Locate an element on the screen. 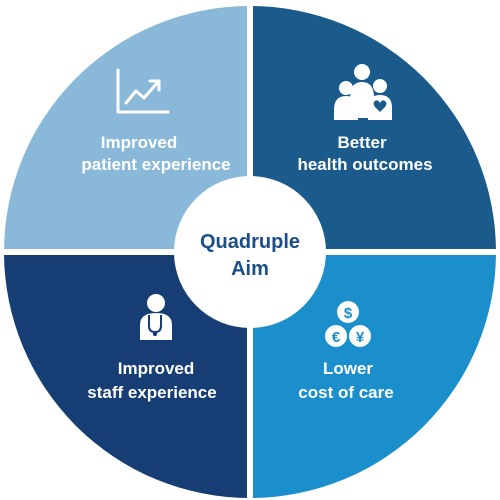 The width and height of the screenshot is (500, 500). center-label-line2: Aim is located at coordinates (250, 269).